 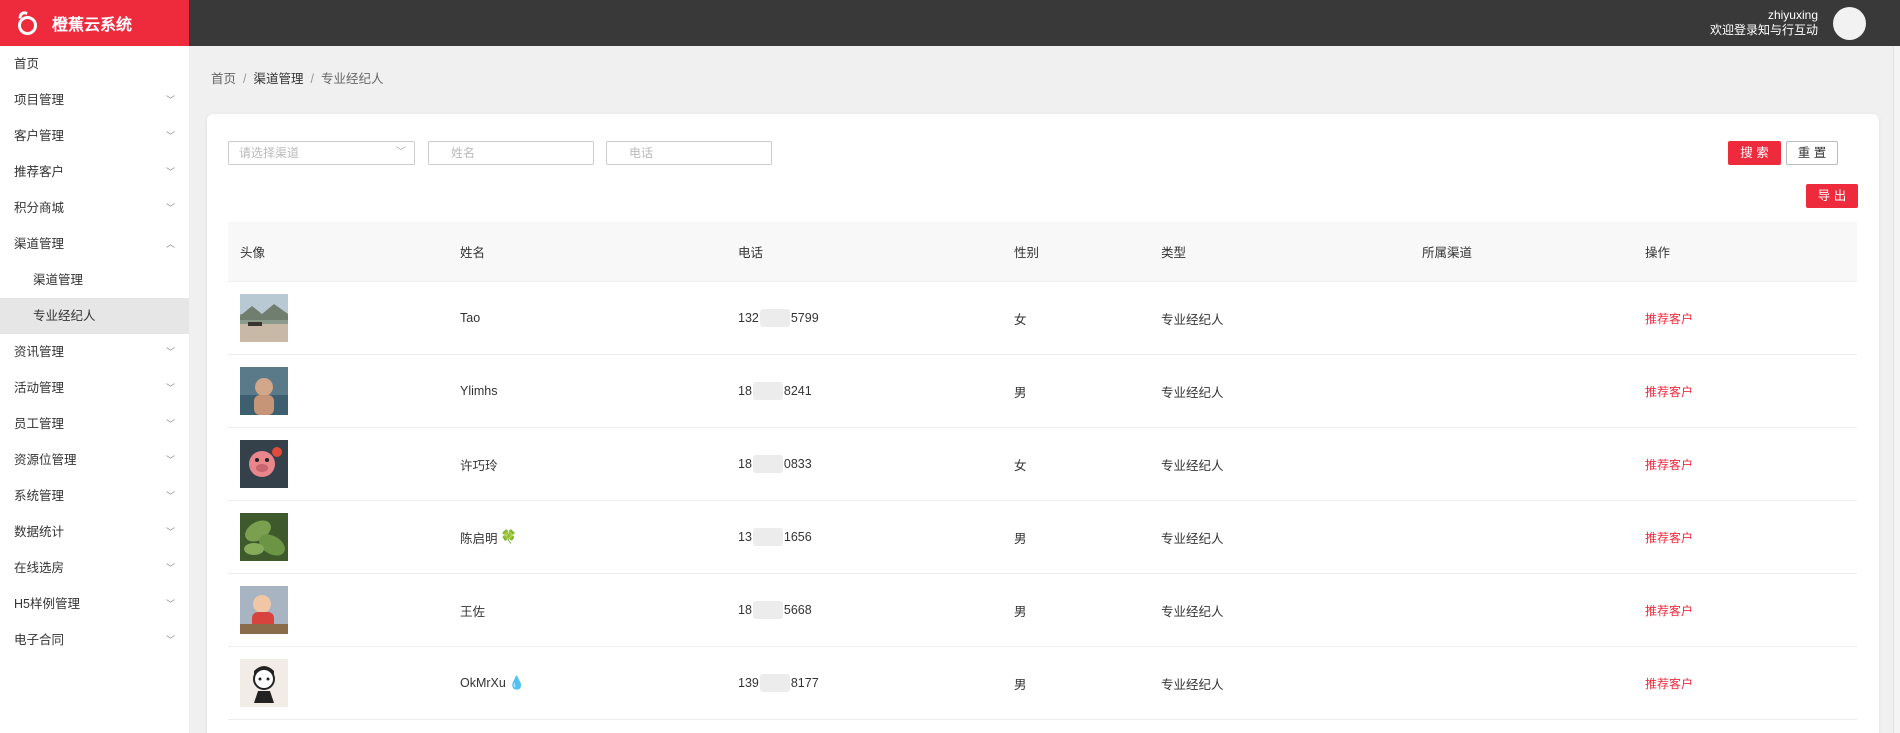 I want to click on phone-suffix: 5668, so click(x=797, y=610).